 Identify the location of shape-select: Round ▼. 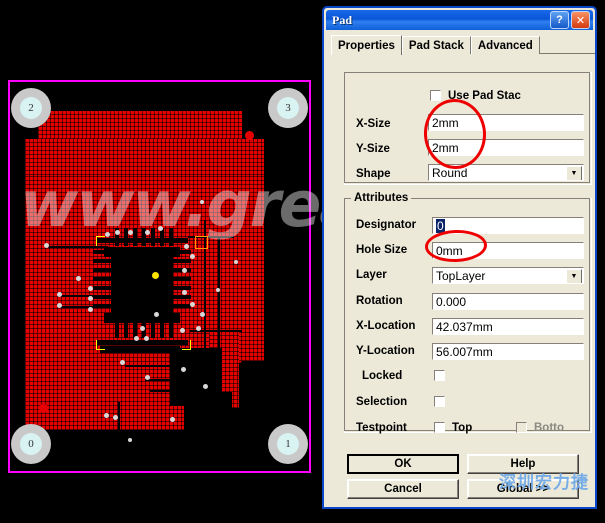
(506, 172).